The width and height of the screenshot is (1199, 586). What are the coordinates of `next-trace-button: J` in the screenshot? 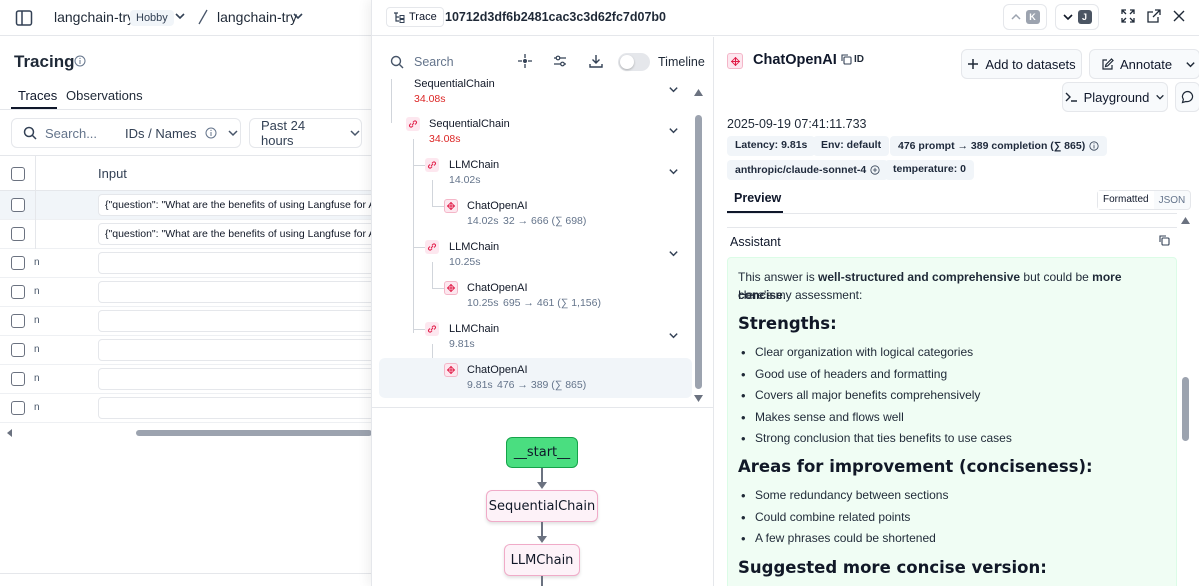 It's located at (1077, 17).